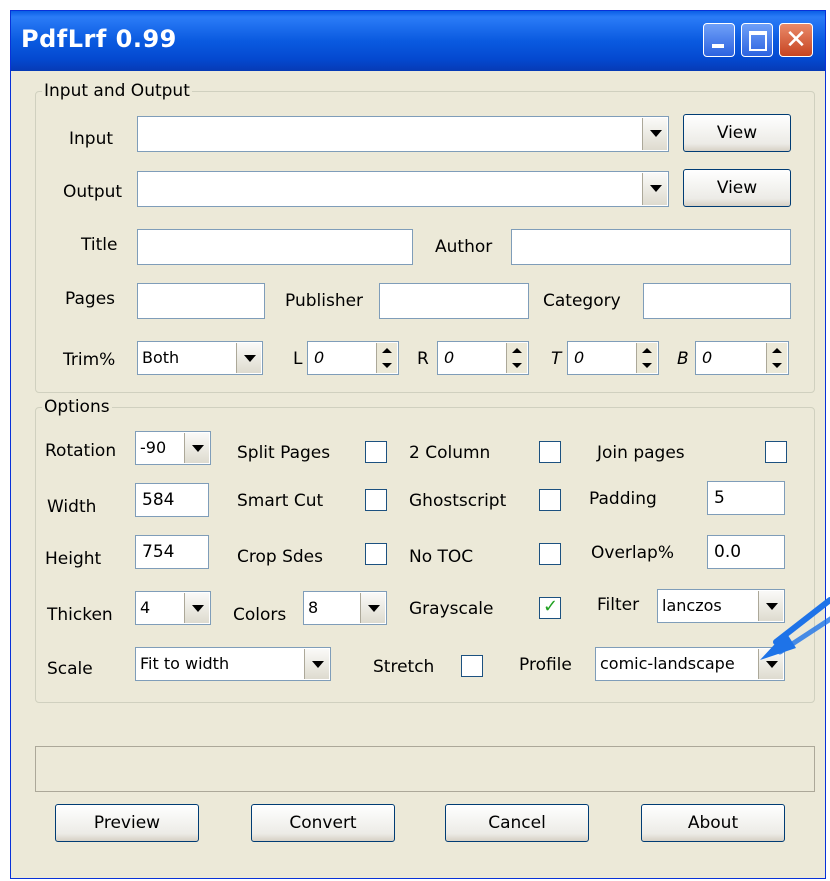  Describe the element at coordinates (550, 500) in the screenshot. I see `ghostscript-checkbox` at that location.